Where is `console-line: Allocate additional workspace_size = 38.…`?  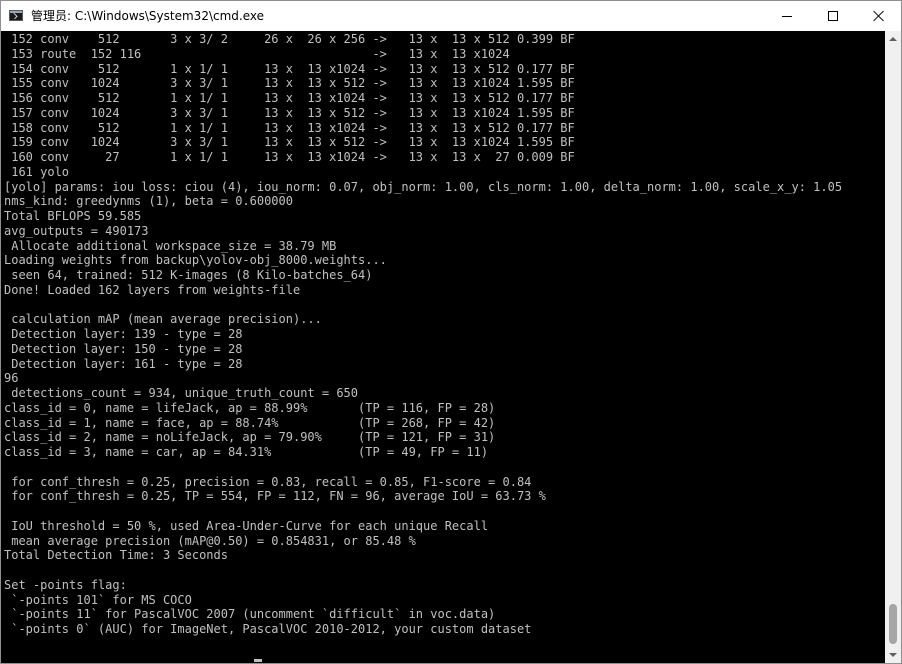
console-line: Allocate additional workspace_size = 38.… is located at coordinates (170, 245).